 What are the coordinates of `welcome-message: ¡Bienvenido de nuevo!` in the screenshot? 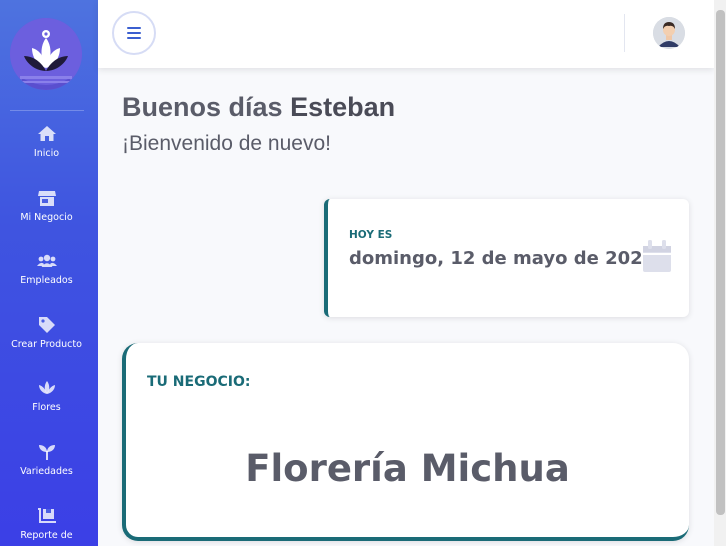 It's located at (226, 143).